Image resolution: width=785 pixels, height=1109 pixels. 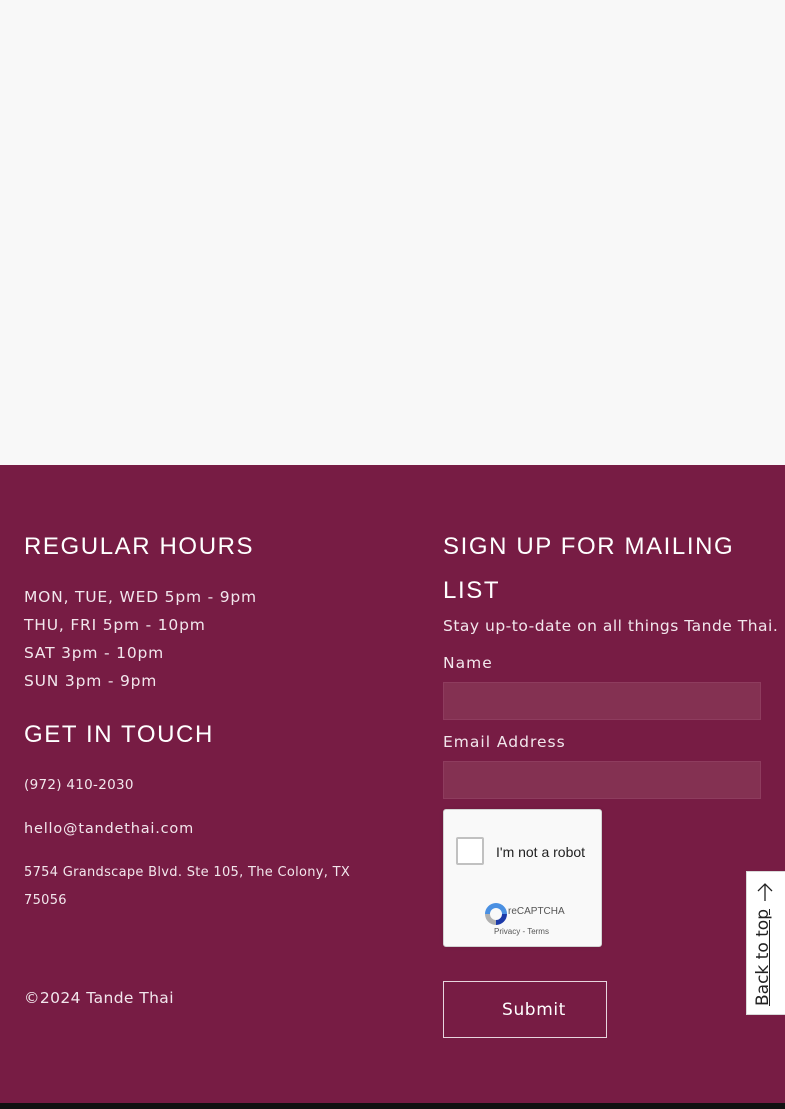 What do you see at coordinates (45, 900) in the screenshot?
I see `address-link-line2: 75056` at bounding box center [45, 900].